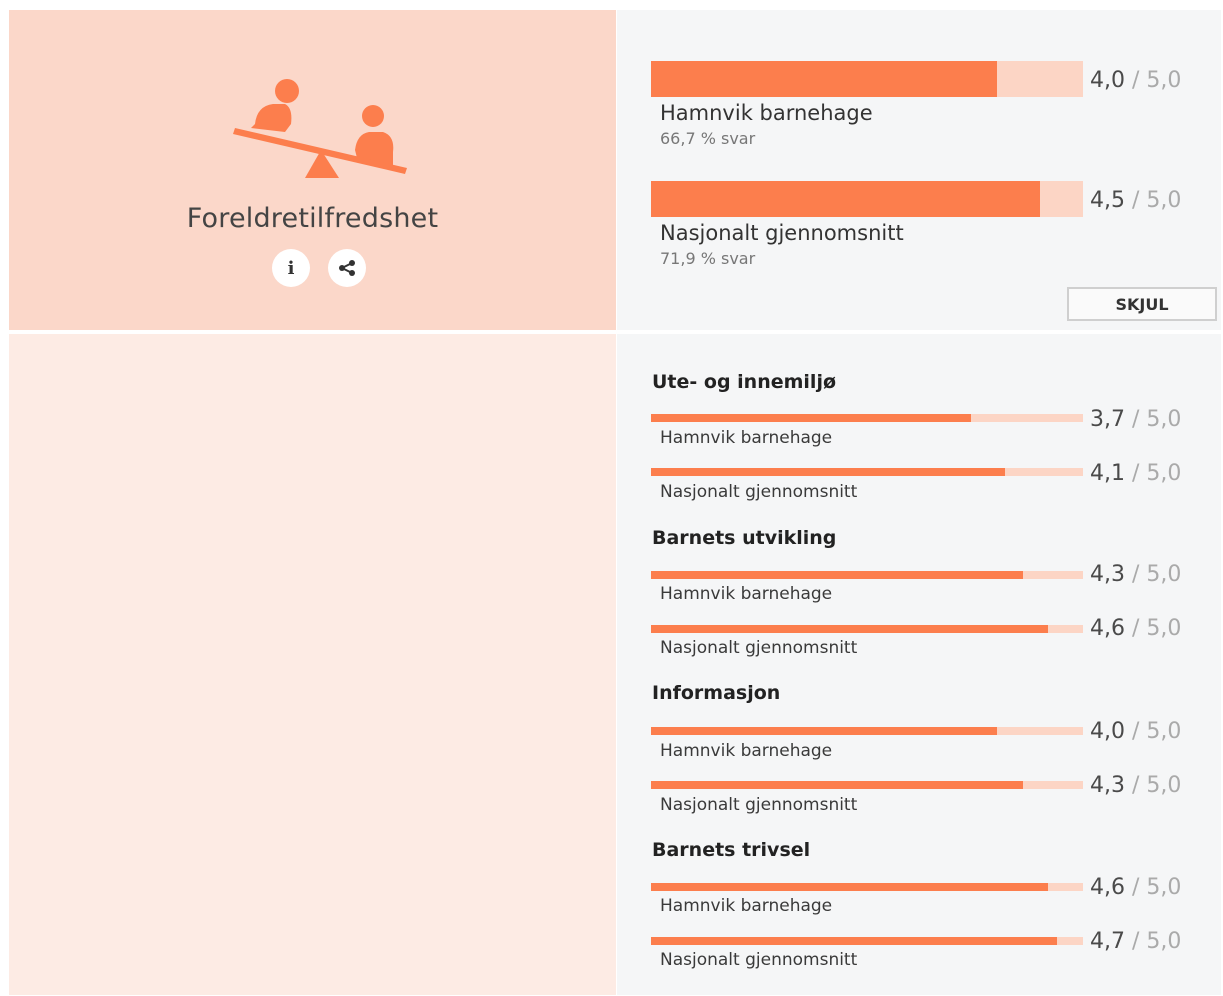 This screenshot has width=1223, height=996. What do you see at coordinates (312, 218) in the screenshot?
I see `category-title: Foreldretilfredshet` at bounding box center [312, 218].